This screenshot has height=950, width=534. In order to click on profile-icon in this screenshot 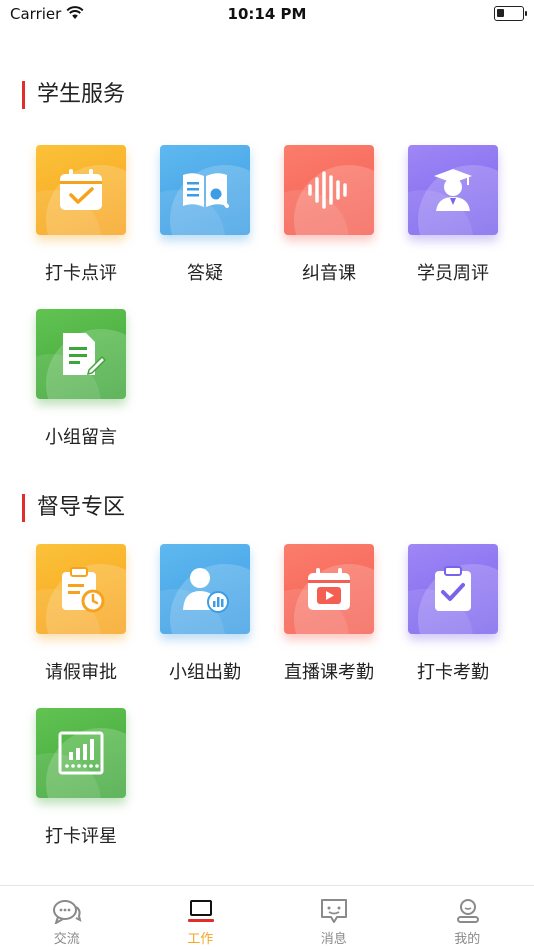, I will do `click(467, 911)`.